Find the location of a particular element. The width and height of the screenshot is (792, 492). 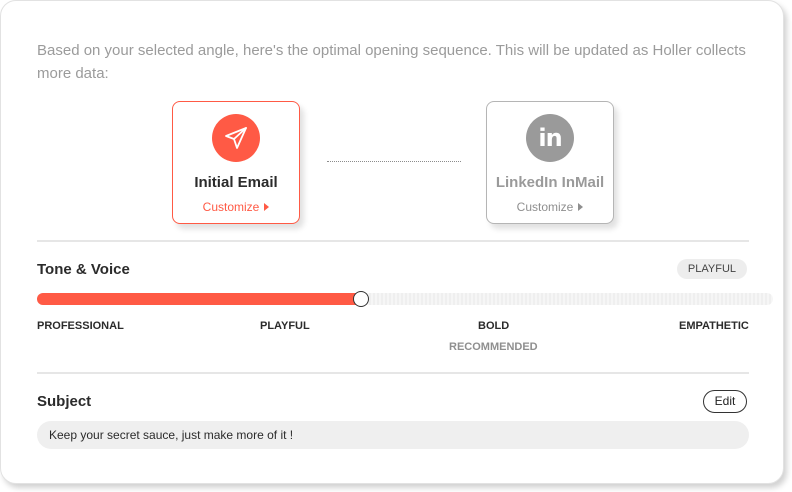

paper-plane-icon is located at coordinates (236, 138).